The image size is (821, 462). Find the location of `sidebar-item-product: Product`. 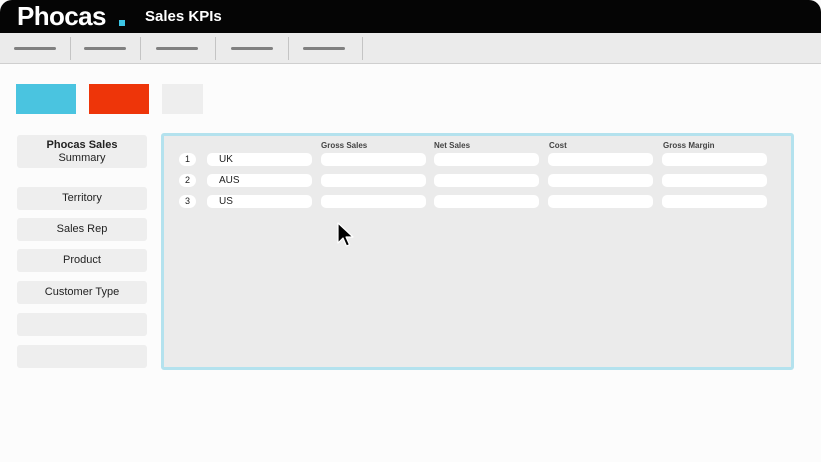

sidebar-item-product: Product is located at coordinates (82, 260).